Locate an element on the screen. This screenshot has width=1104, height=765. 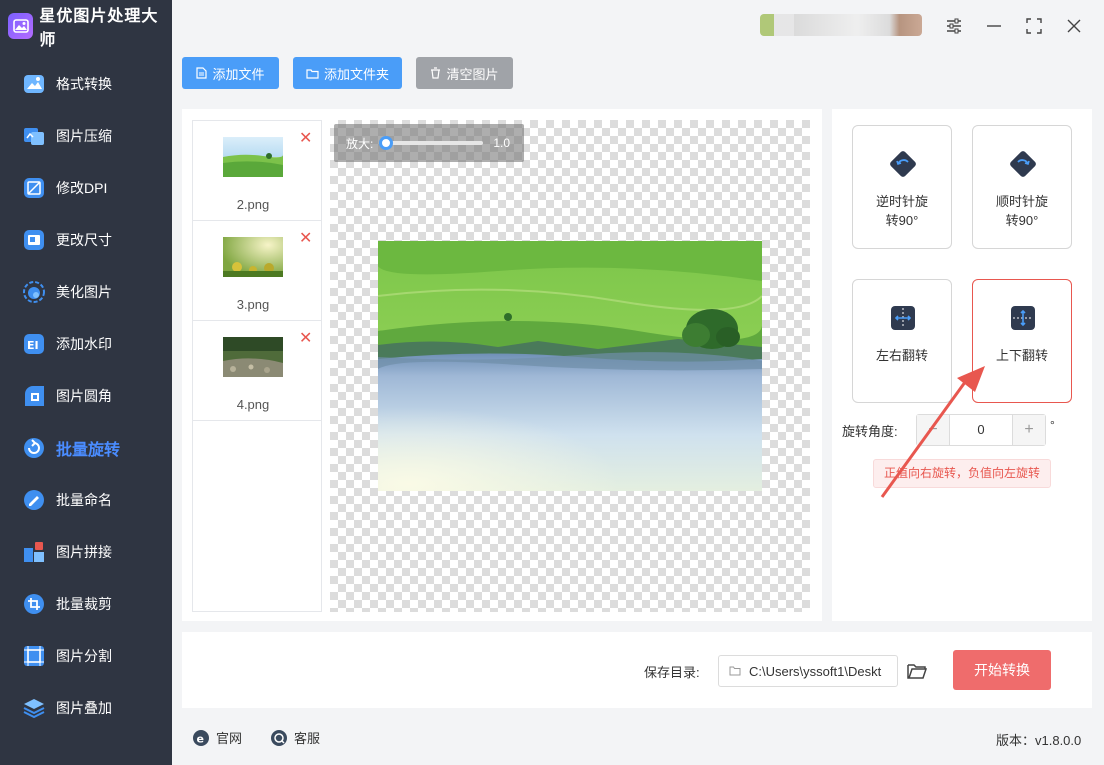
rotation-hint: 正值向右旋转，负值向左旋转 is located at coordinates (962, 473).